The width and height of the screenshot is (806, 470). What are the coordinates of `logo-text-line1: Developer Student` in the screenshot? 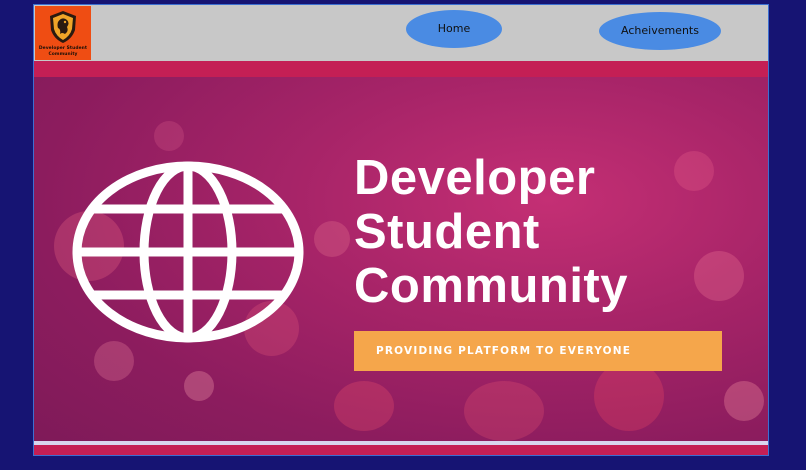 It's located at (63, 48).